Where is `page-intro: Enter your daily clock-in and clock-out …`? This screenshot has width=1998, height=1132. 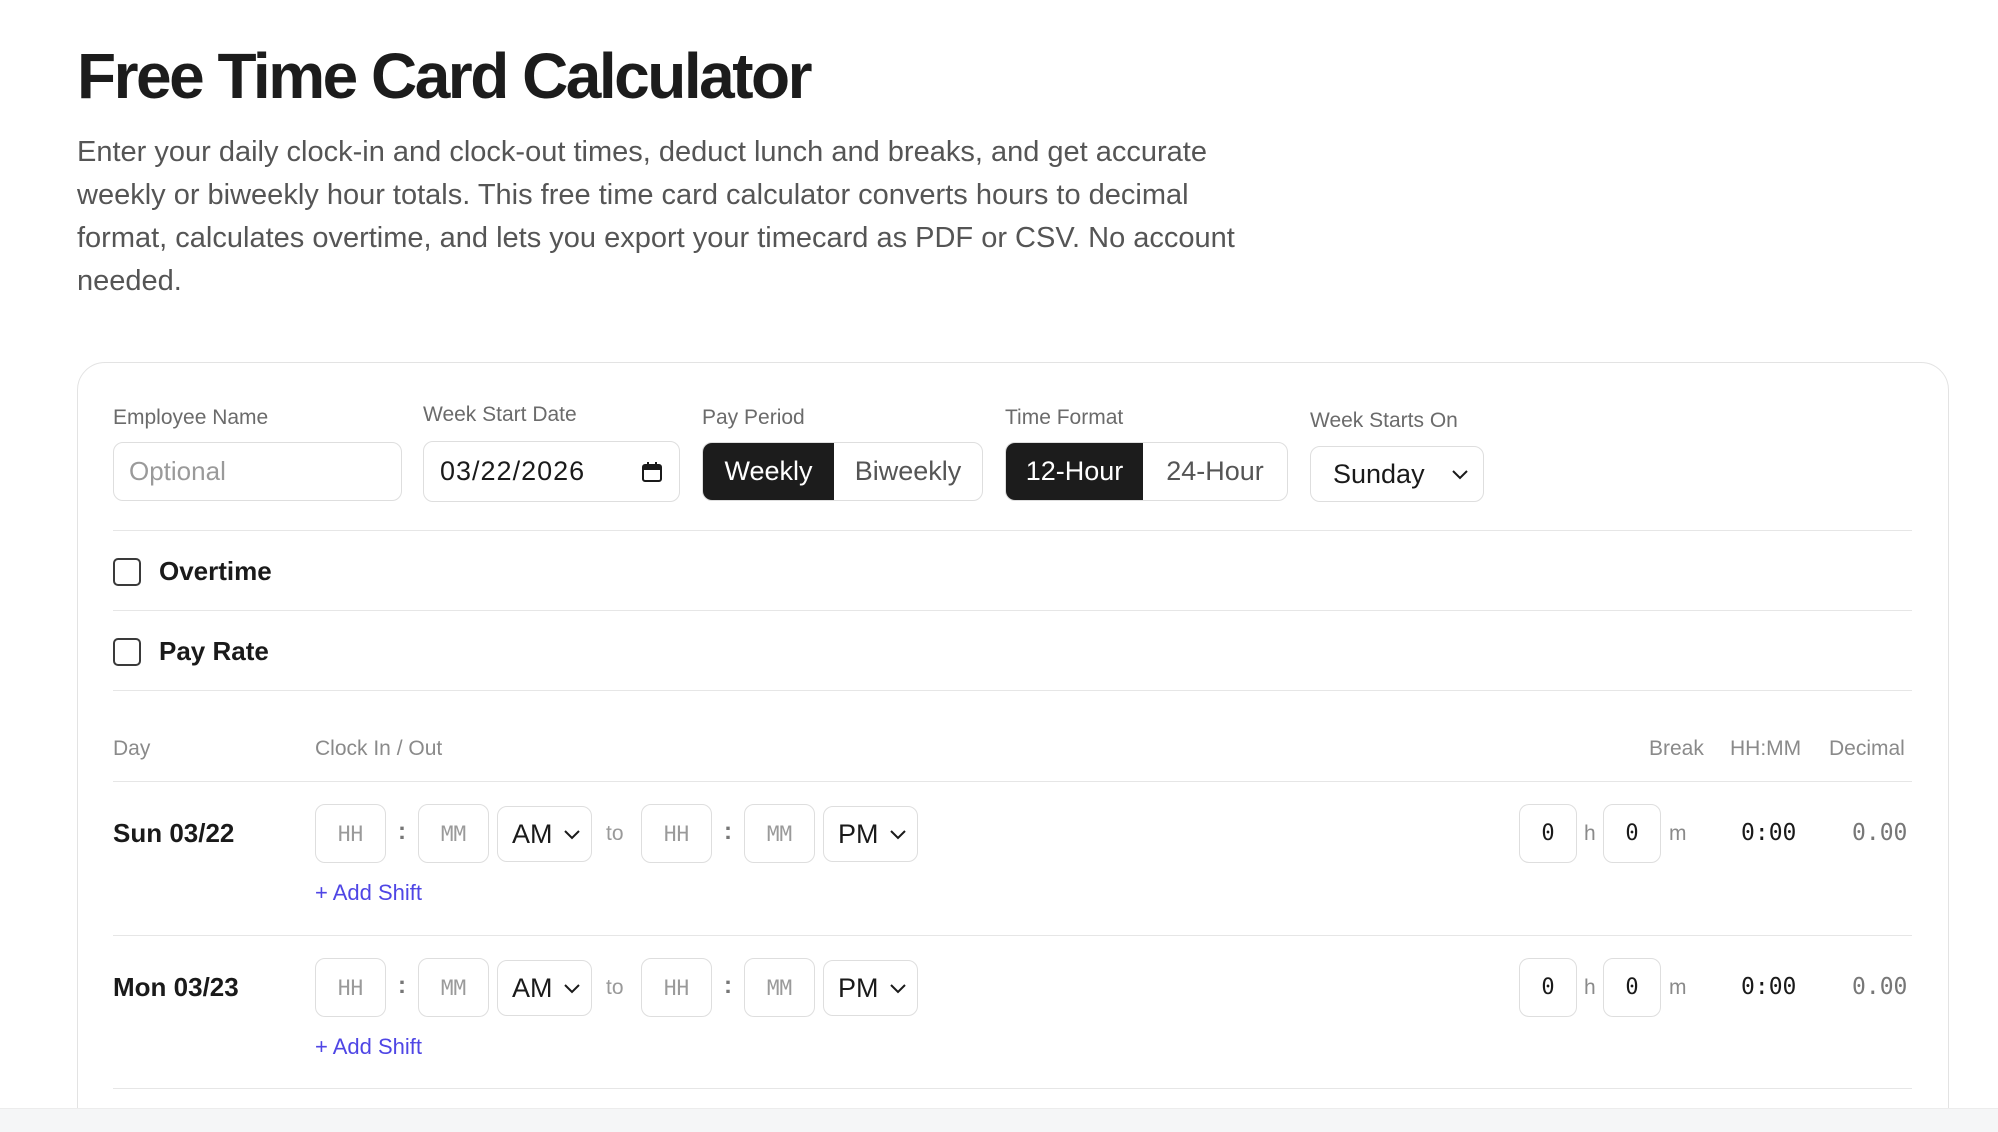 page-intro: Enter your daily clock-in and clock-out … is located at coordinates (656, 216).